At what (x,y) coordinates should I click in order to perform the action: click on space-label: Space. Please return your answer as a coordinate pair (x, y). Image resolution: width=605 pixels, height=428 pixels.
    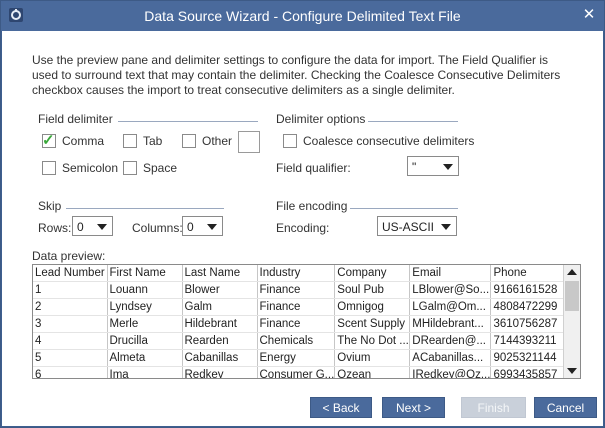
    Looking at the image, I should click on (160, 168).